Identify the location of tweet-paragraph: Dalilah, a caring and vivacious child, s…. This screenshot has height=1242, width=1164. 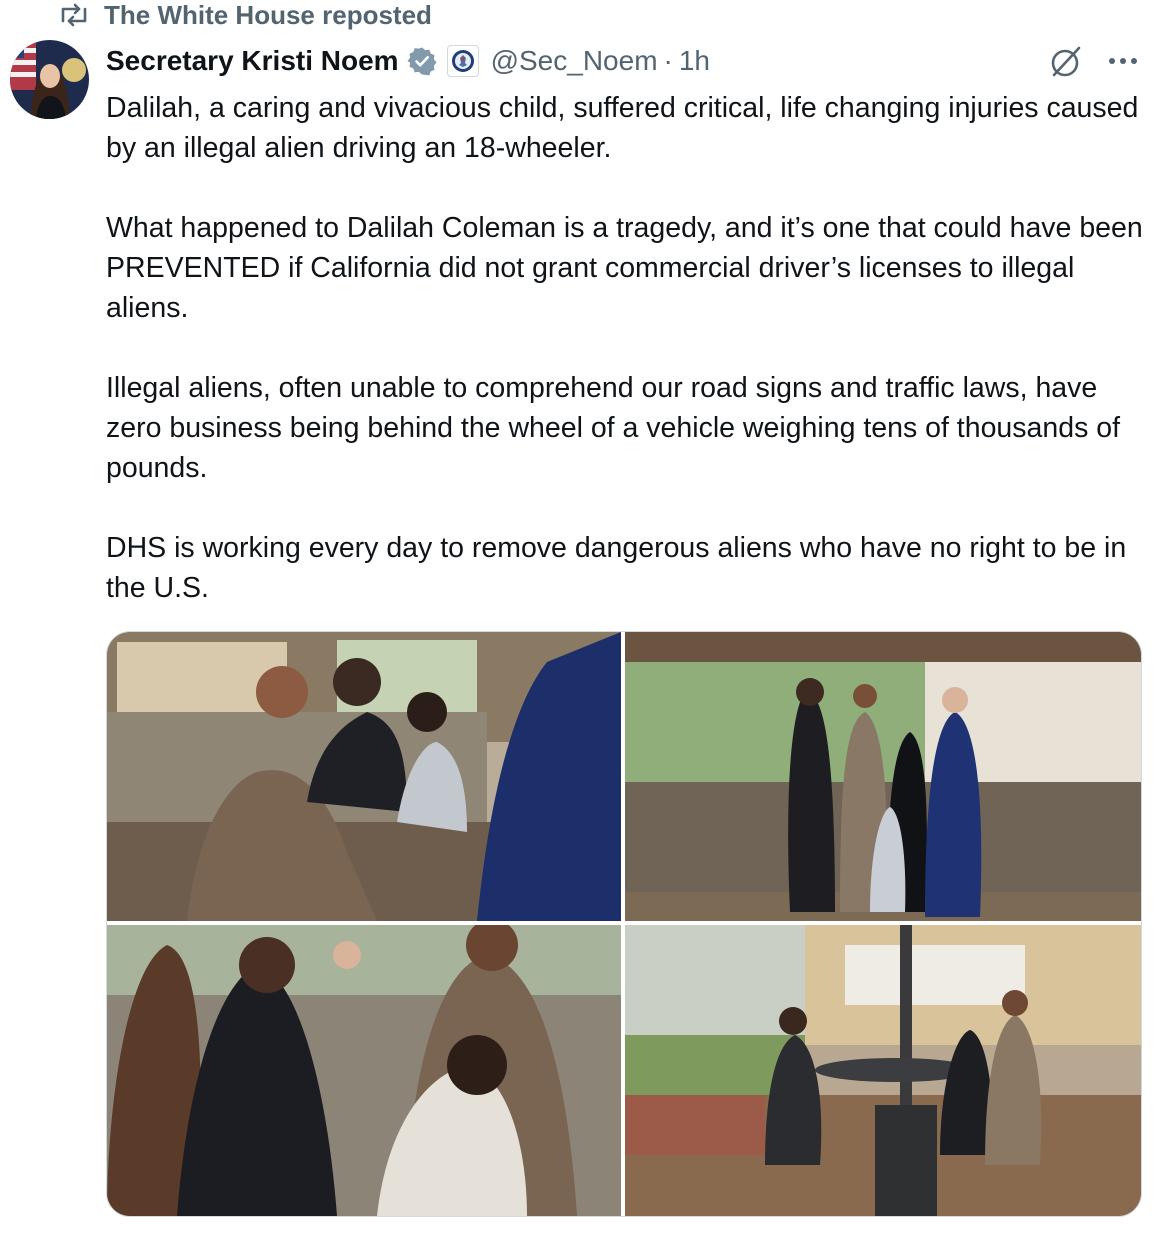
(622, 128).